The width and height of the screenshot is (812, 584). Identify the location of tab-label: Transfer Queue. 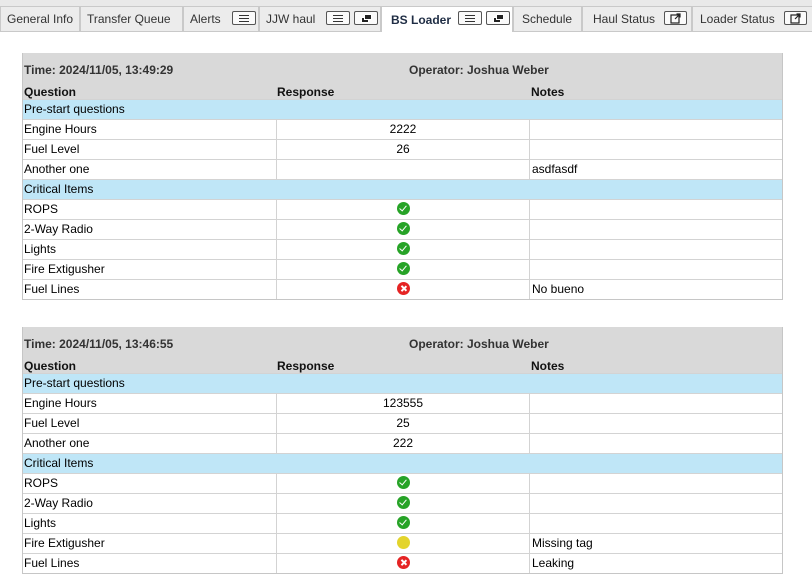
(129, 19).